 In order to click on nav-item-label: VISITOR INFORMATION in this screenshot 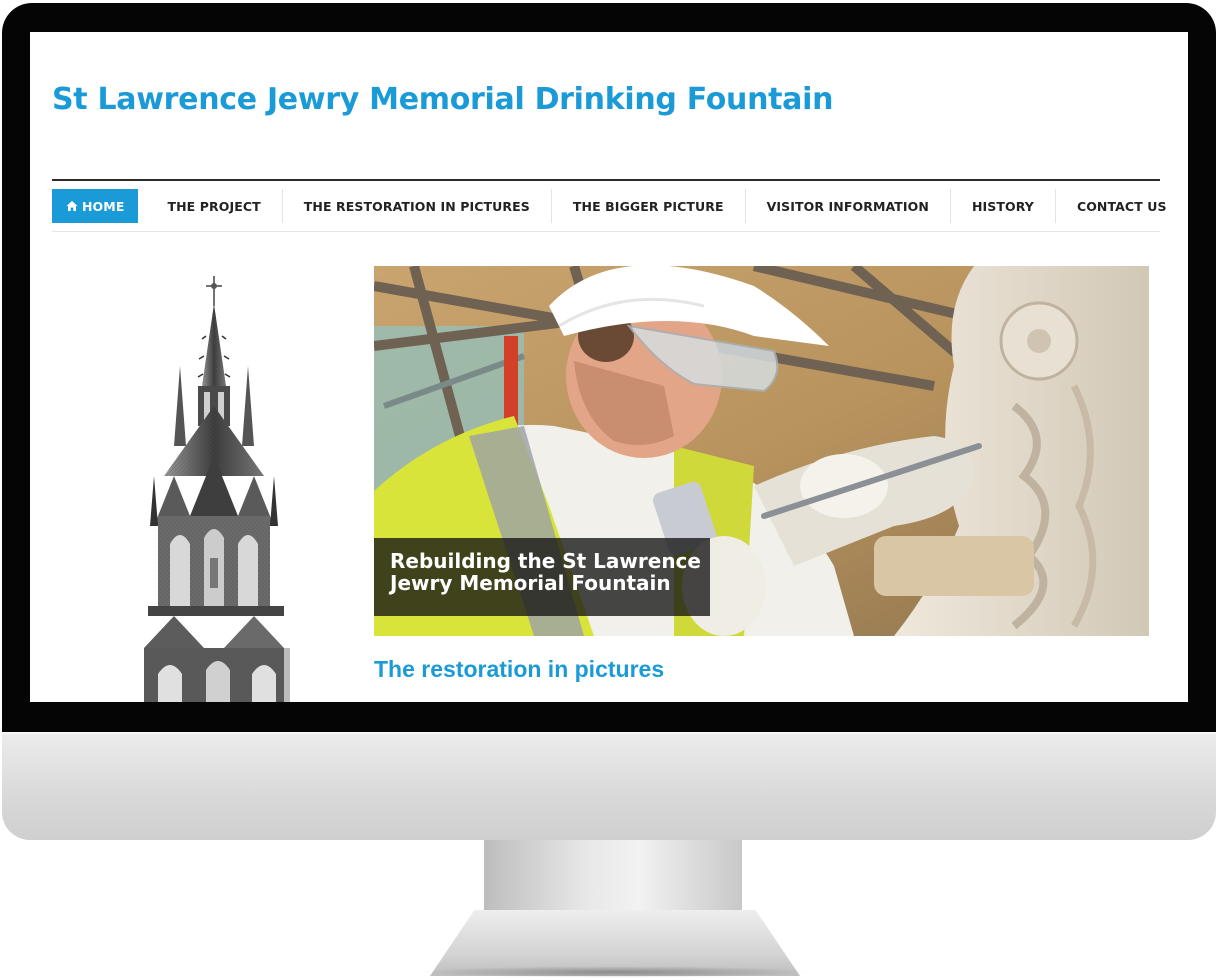, I will do `click(847, 206)`.